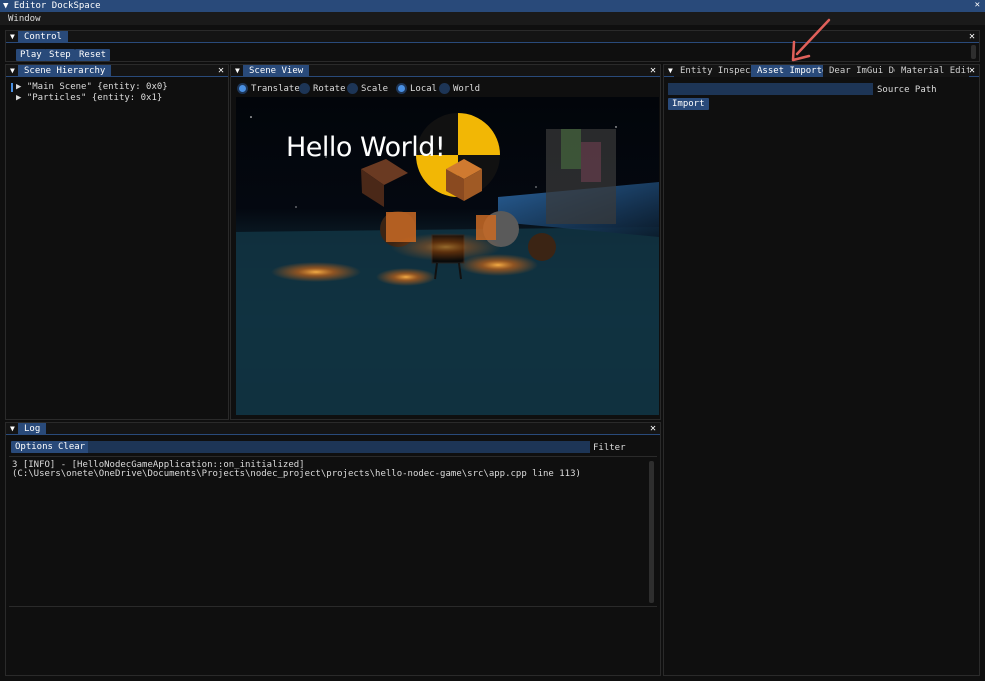 The height and width of the screenshot is (681, 985). What do you see at coordinates (366, 147) in the screenshot?
I see `scene-overlay-text: Hello World!` at bounding box center [366, 147].